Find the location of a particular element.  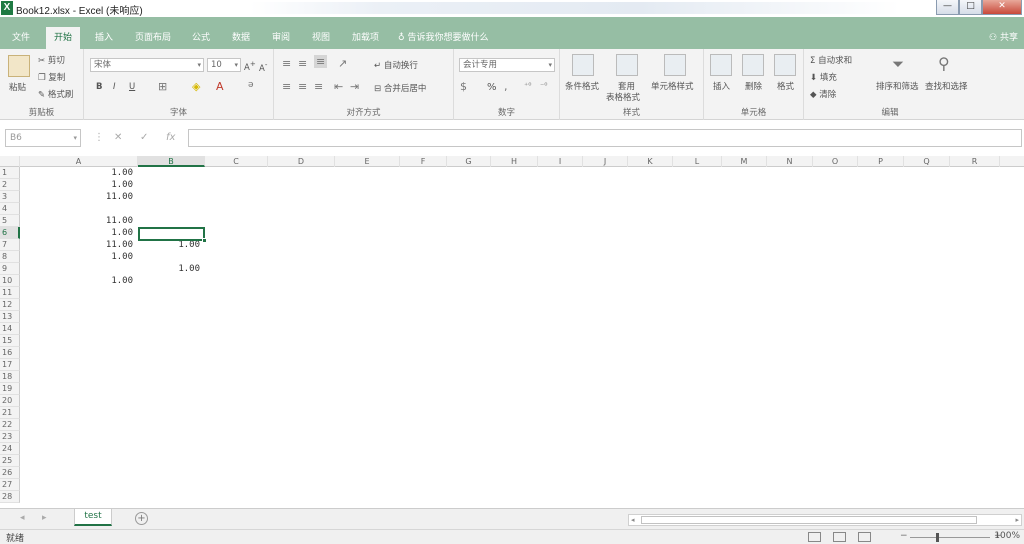

row-header-26: 26 is located at coordinates (10, 473).